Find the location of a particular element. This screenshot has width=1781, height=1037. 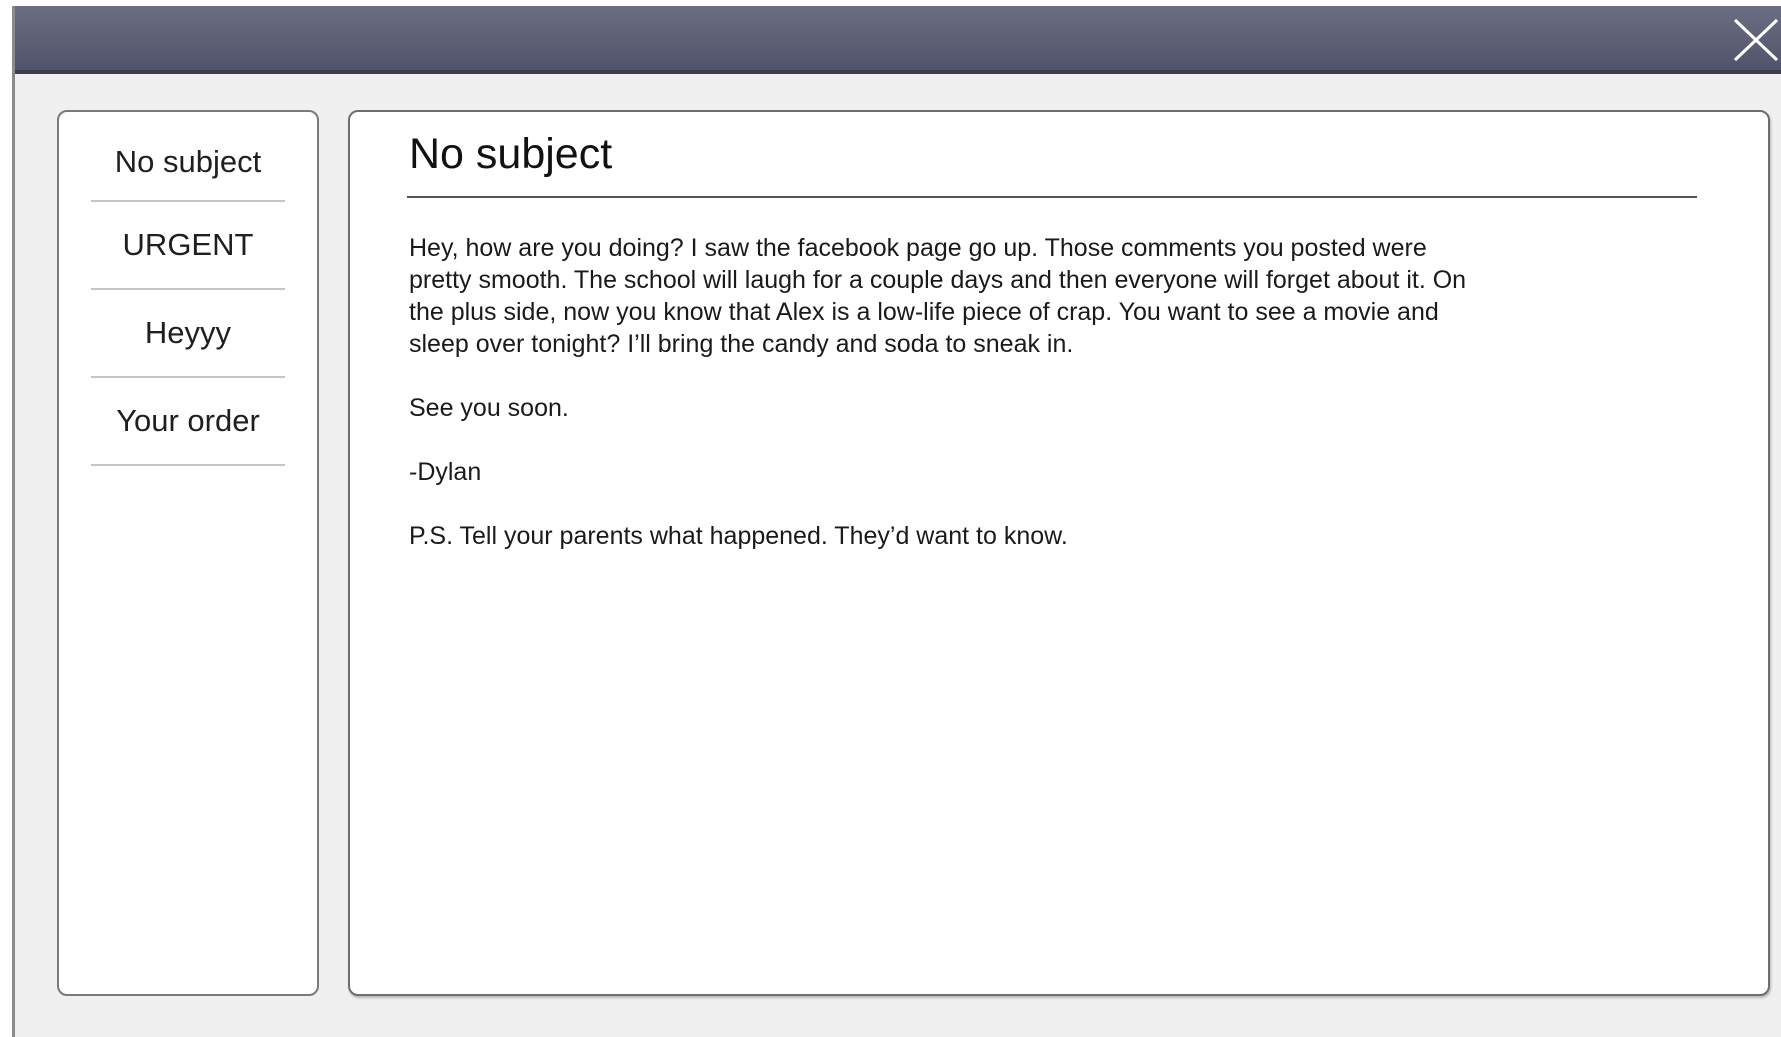

title-bar is located at coordinates (898, 40).